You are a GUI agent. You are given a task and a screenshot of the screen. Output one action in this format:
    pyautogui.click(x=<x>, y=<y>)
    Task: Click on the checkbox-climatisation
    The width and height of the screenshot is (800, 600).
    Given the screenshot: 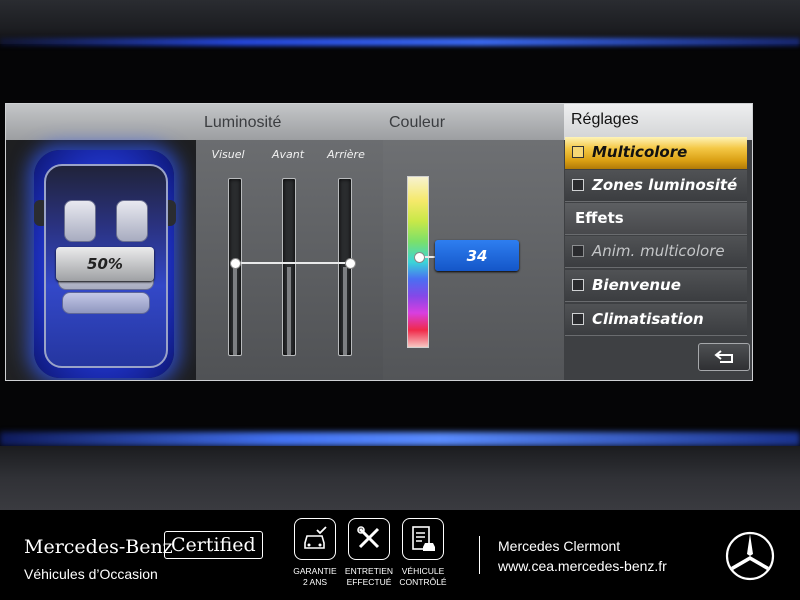 What is the action you would take?
    pyautogui.click(x=578, y=319)
    